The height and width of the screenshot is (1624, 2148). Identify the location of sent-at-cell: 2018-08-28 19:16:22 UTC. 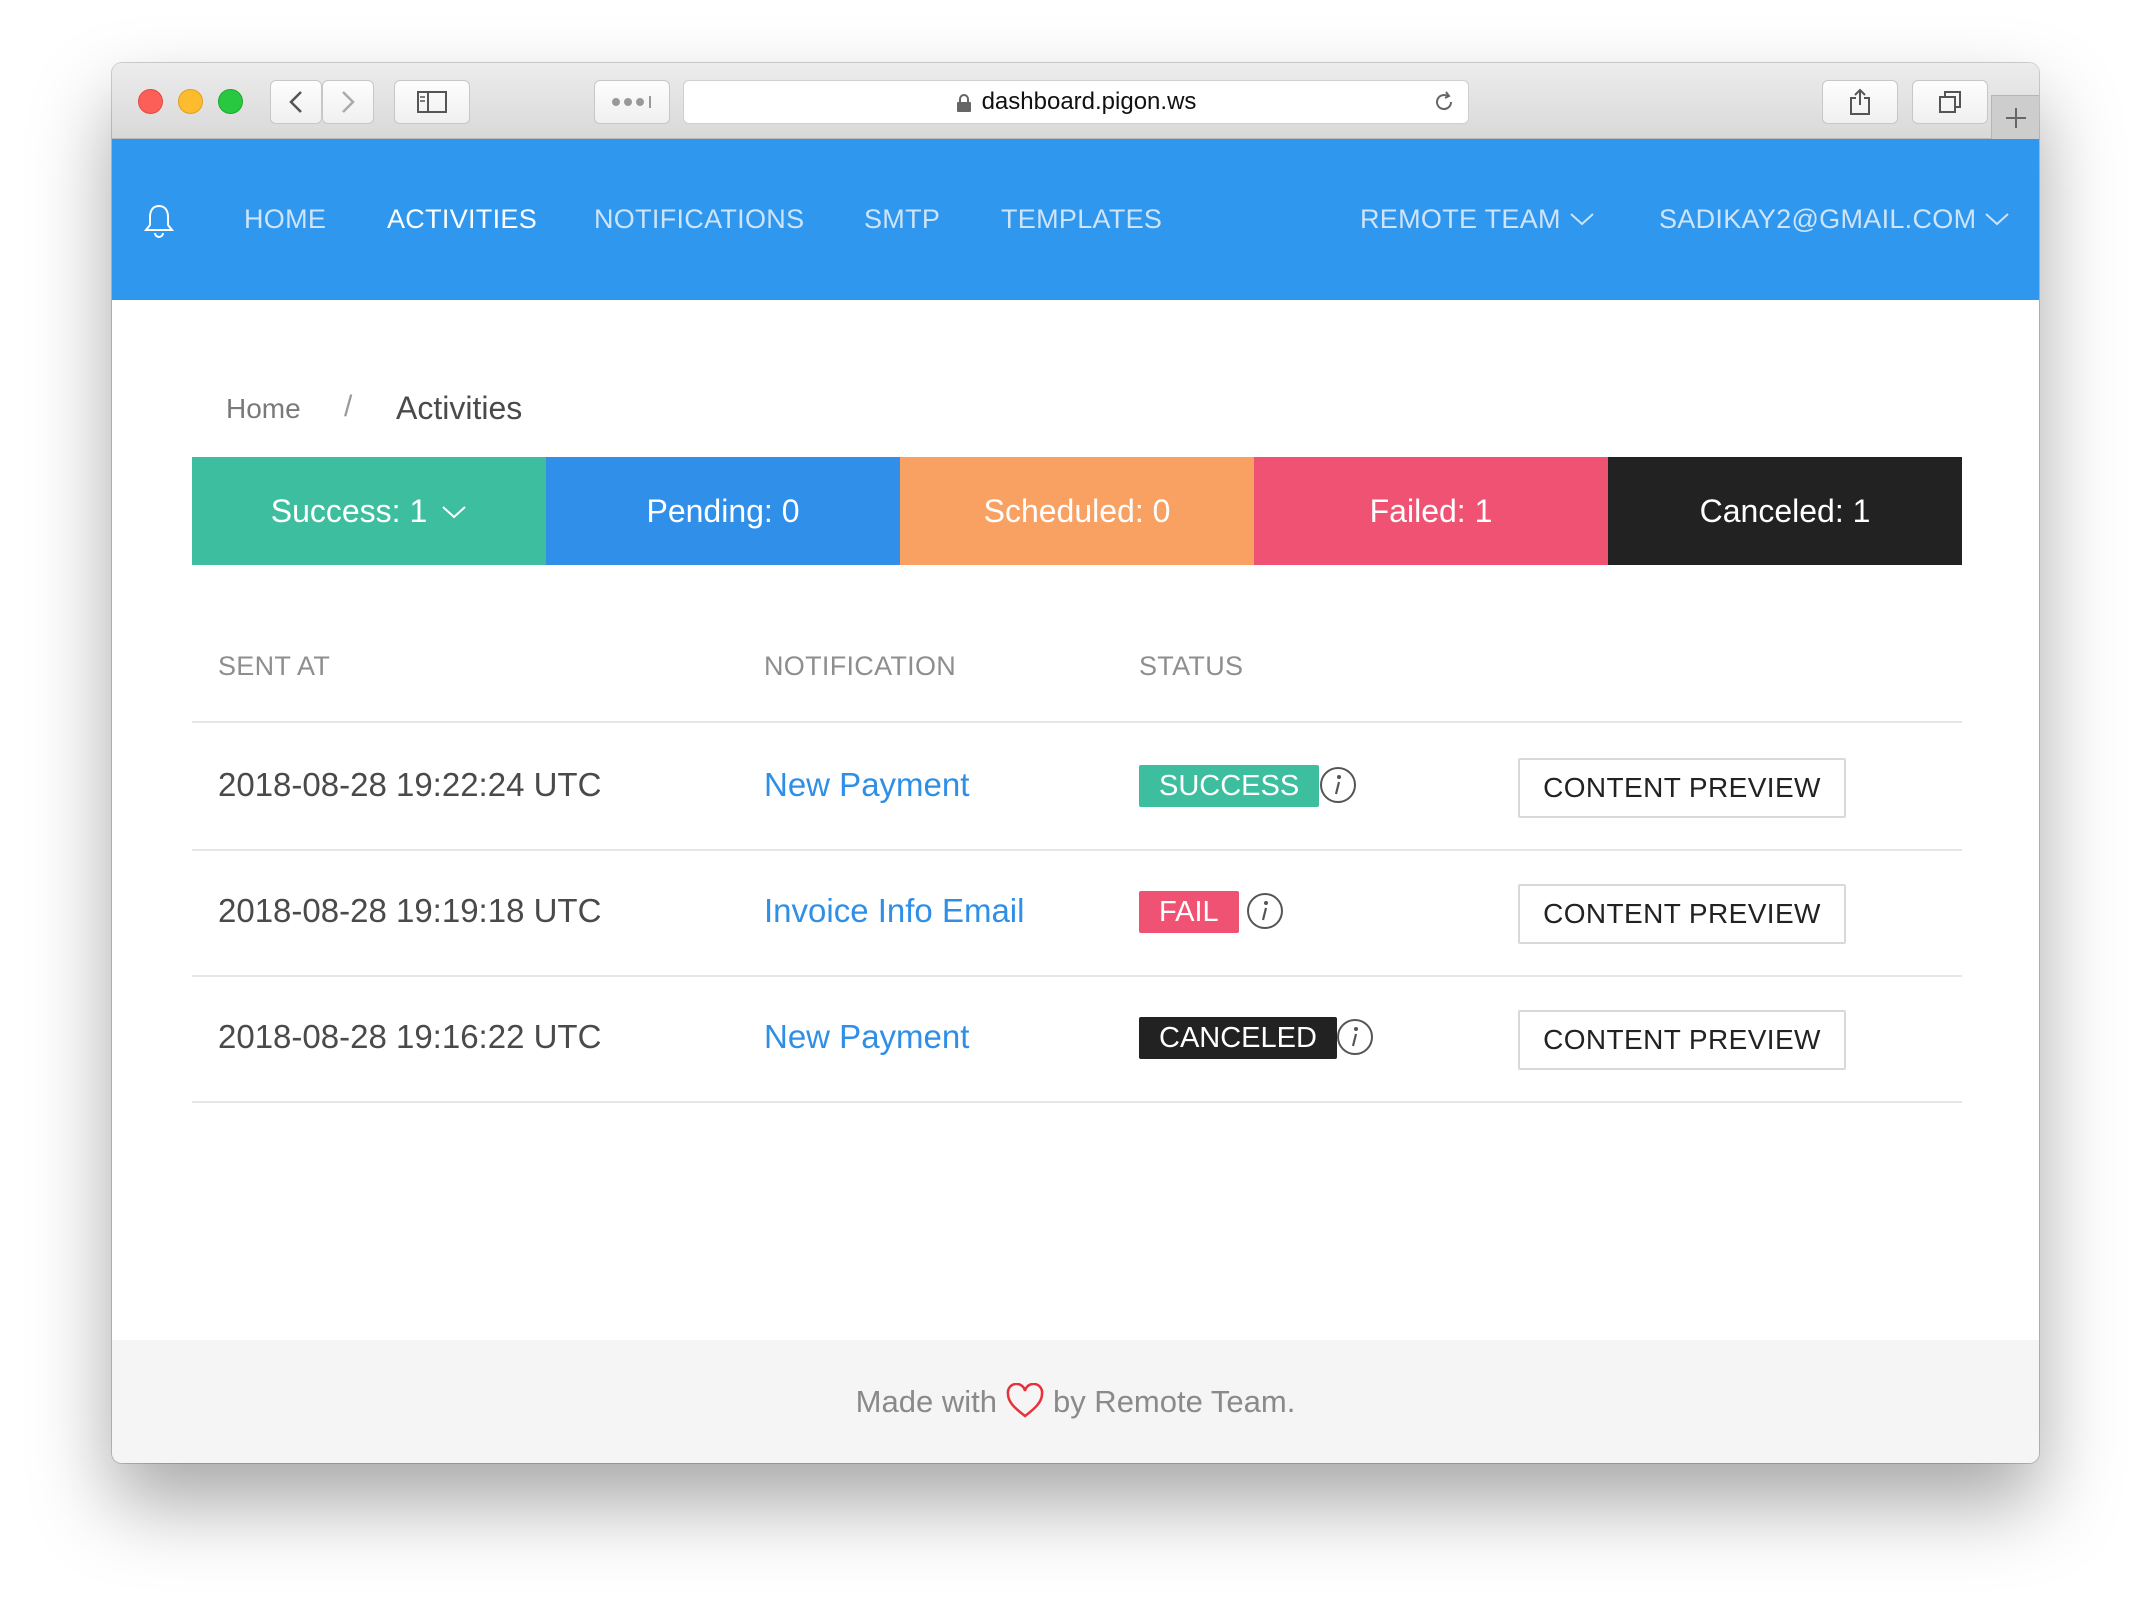
(410, 1036).